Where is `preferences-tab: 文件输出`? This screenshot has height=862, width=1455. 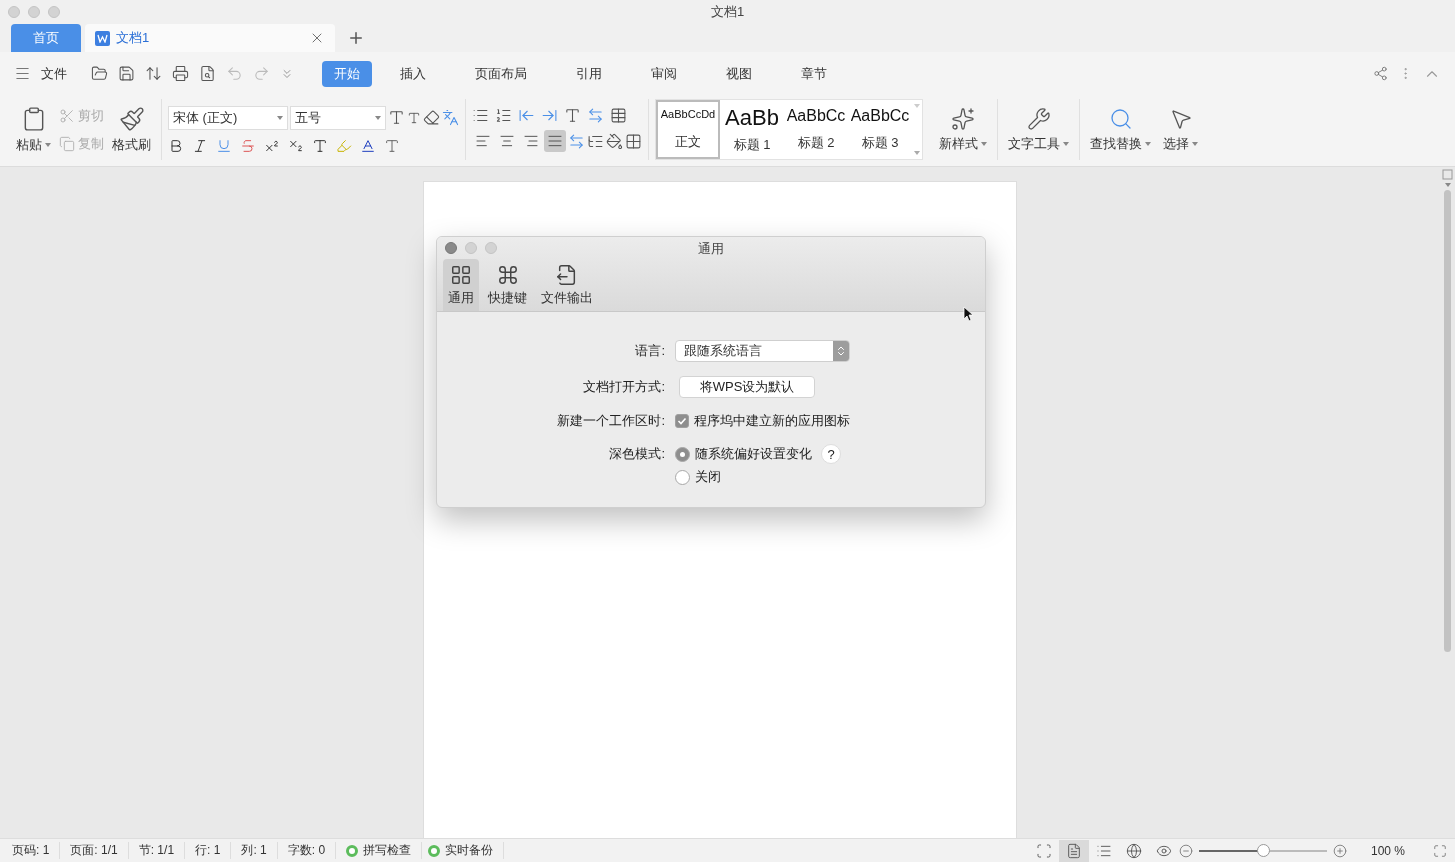 preferences-tab: 文件输出 is located at coordinates (567, 285).